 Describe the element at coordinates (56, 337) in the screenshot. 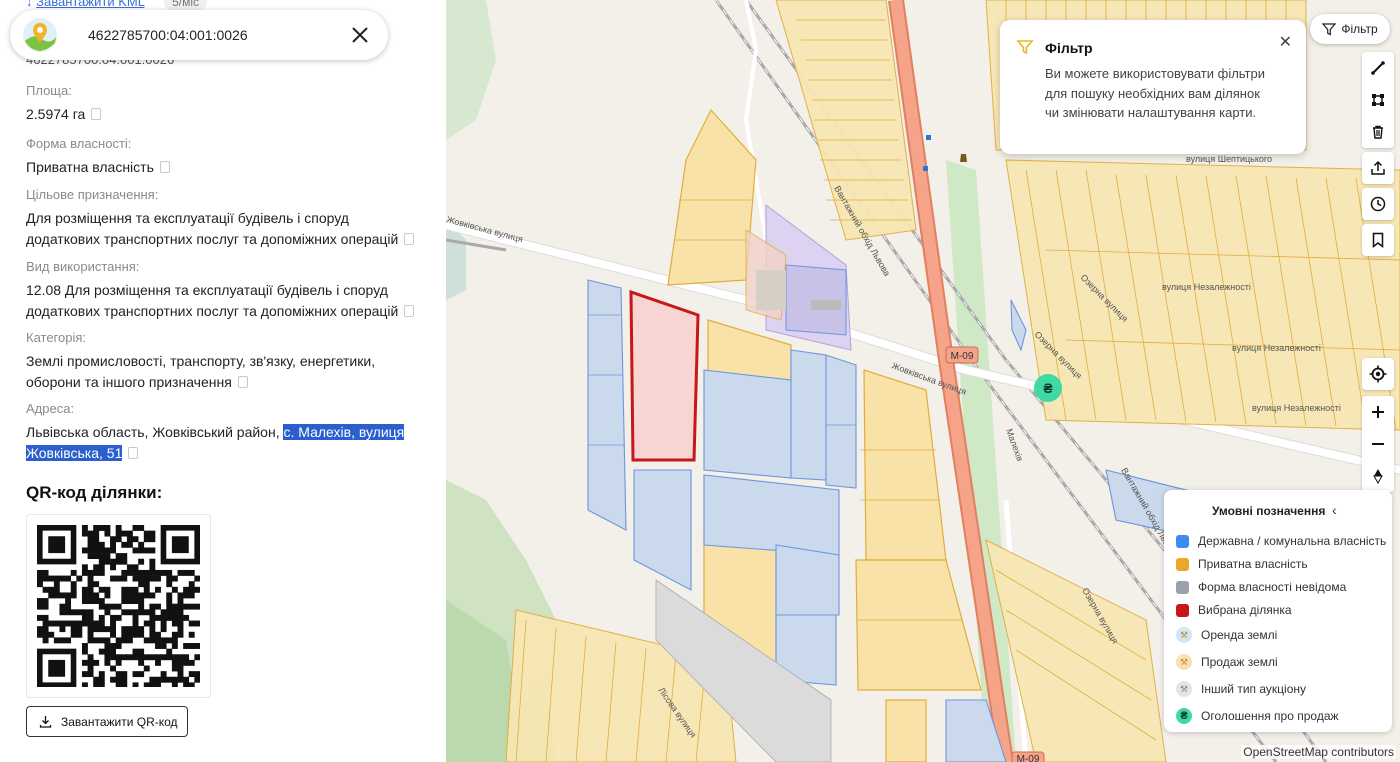

I see `category-label: Категорія:` at that location.